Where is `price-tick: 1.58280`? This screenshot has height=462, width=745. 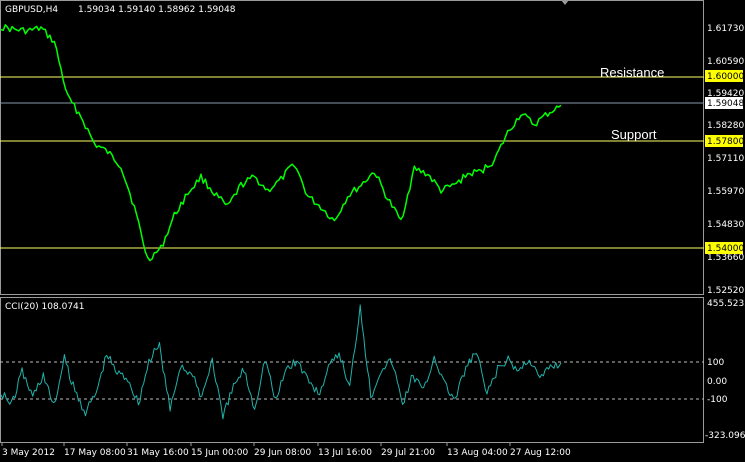 price-tick: 1.58280 is located at coordinates (725, 126).